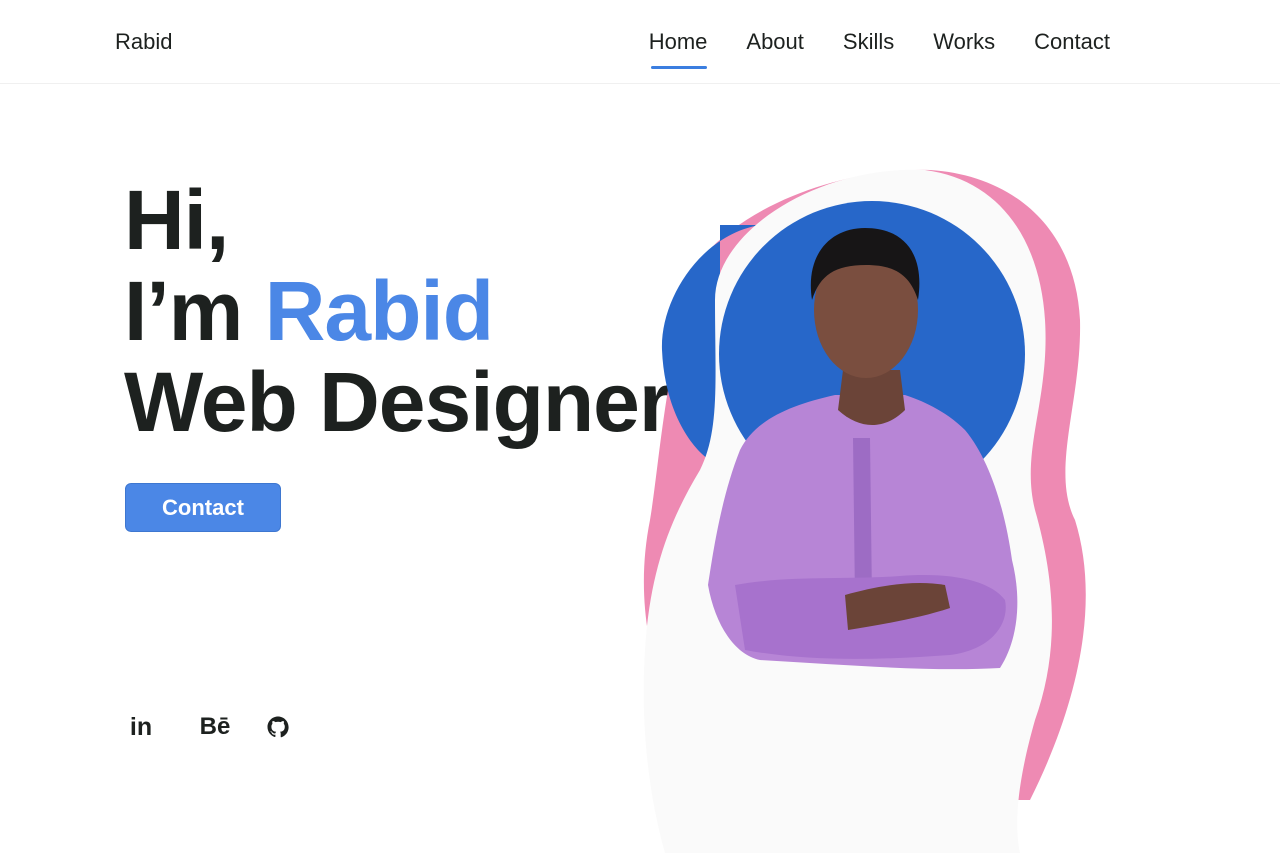  What do you see at coordinates (141, 727) in the screenshot?
I see `linkedin-icon: in` at bounding box center [141, 727].